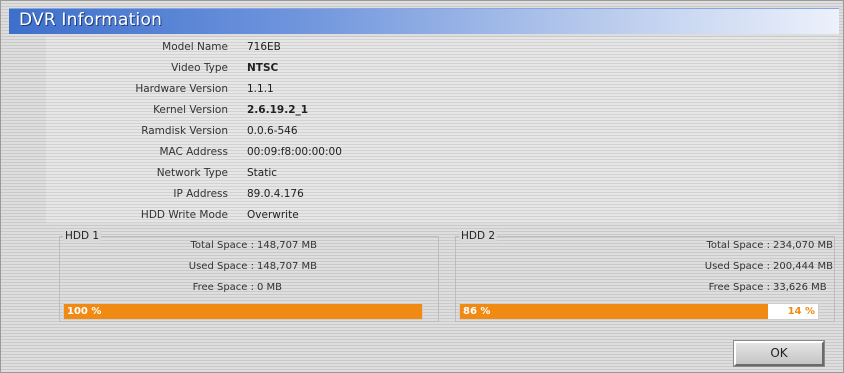  Describe the element at coordinates (275, 194) in the screenshot. I see `info-value: 89.0.4.176` at that location.